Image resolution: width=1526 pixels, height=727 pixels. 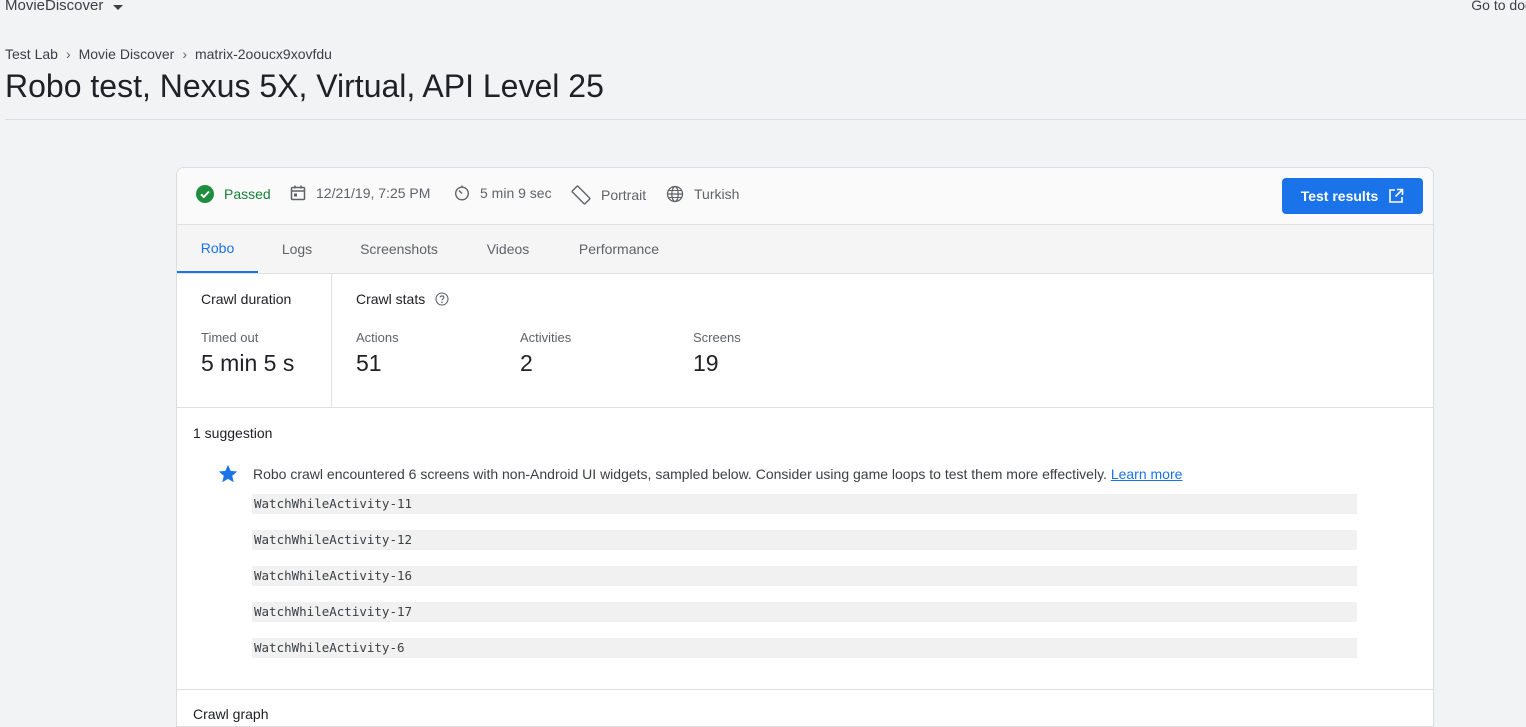 What do you see at coordinates (675, 194) in the screenshot?
I see `globe-icon` at bounding box center [675, 194].